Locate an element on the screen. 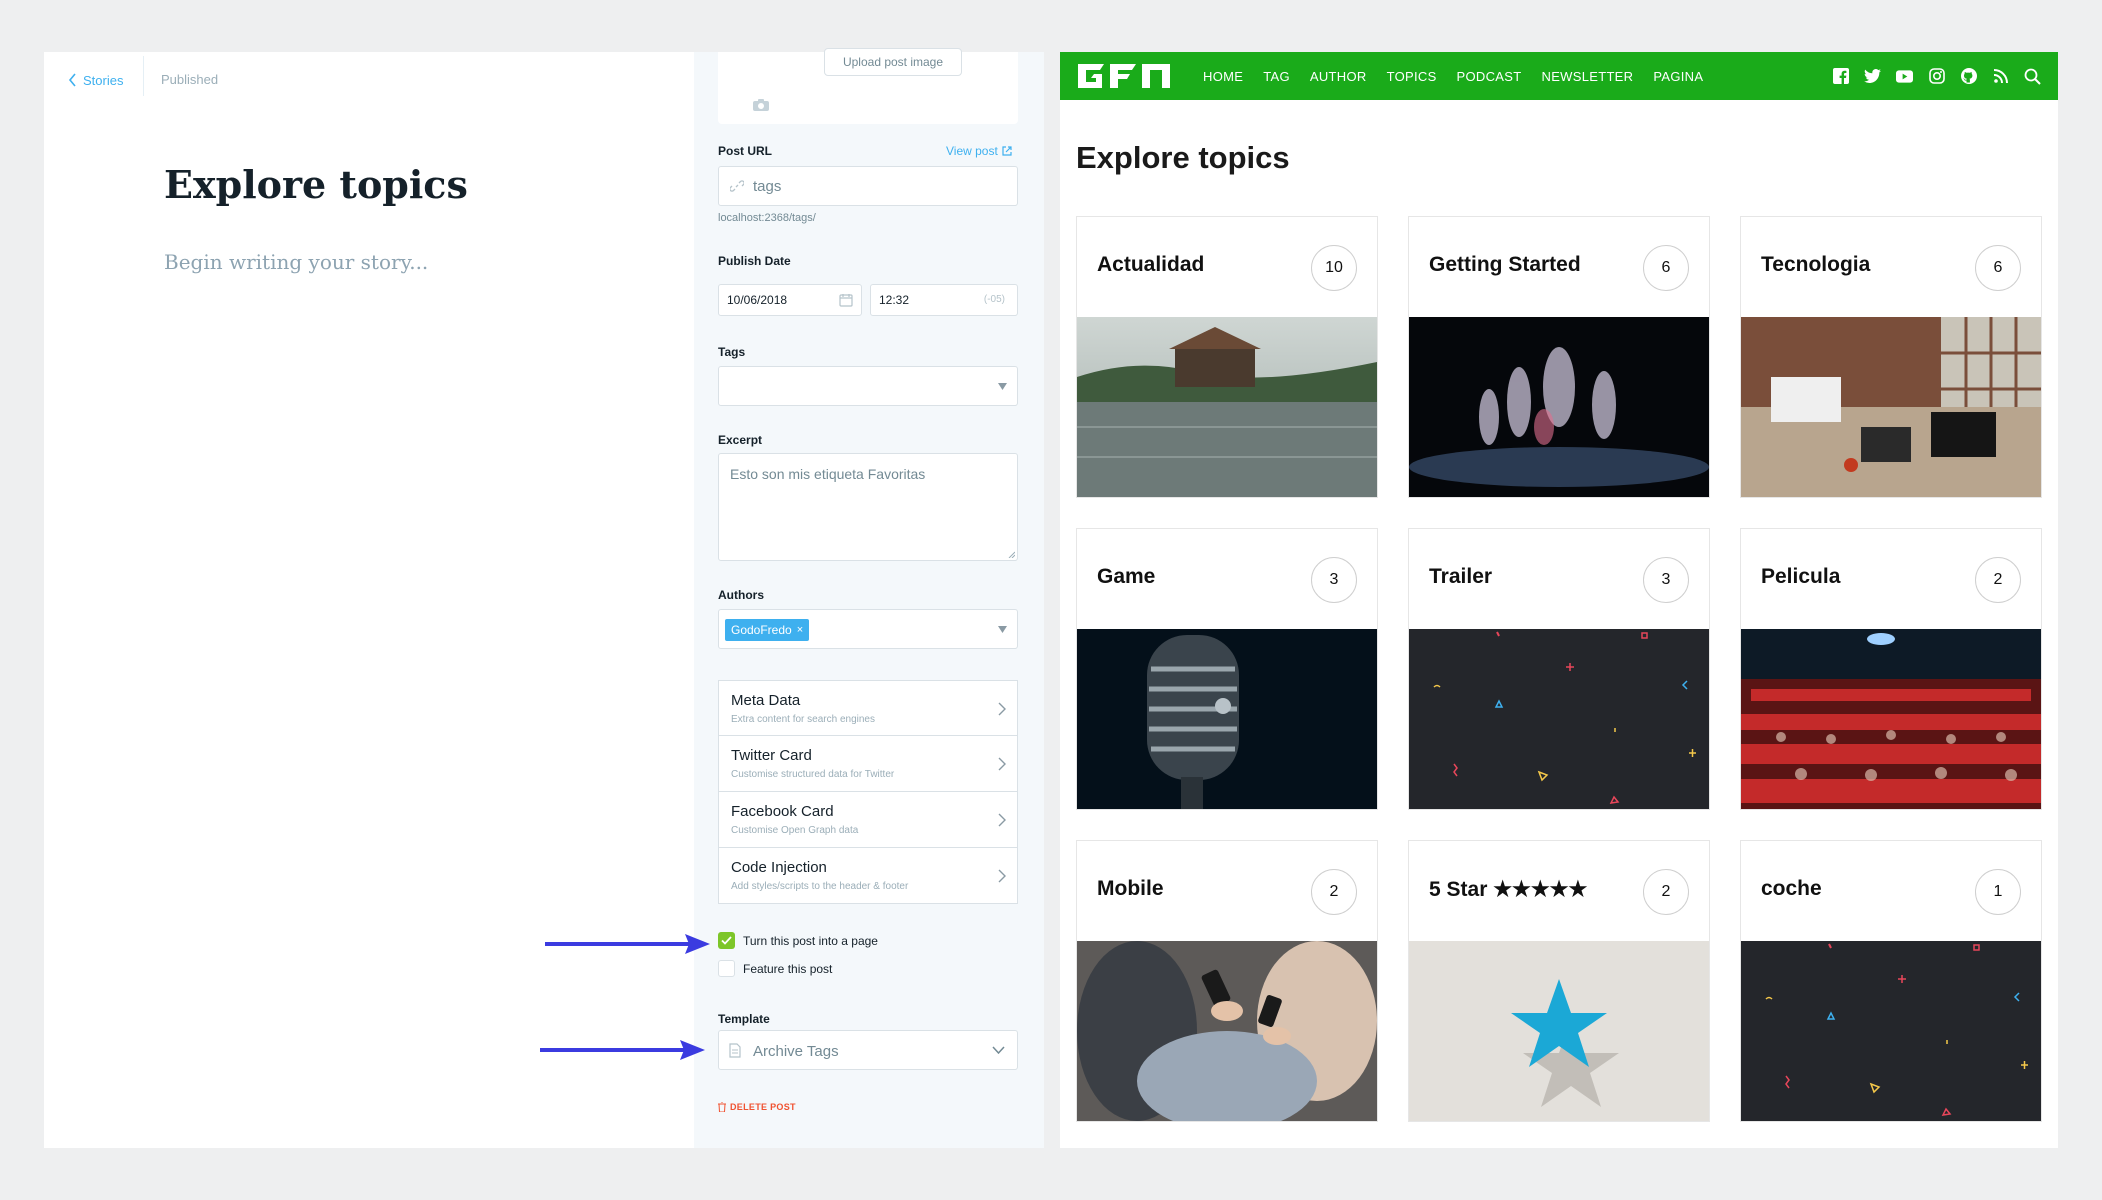 The image size is (2102, 1200). feature-checkbox is located at coordinates (726, 968).